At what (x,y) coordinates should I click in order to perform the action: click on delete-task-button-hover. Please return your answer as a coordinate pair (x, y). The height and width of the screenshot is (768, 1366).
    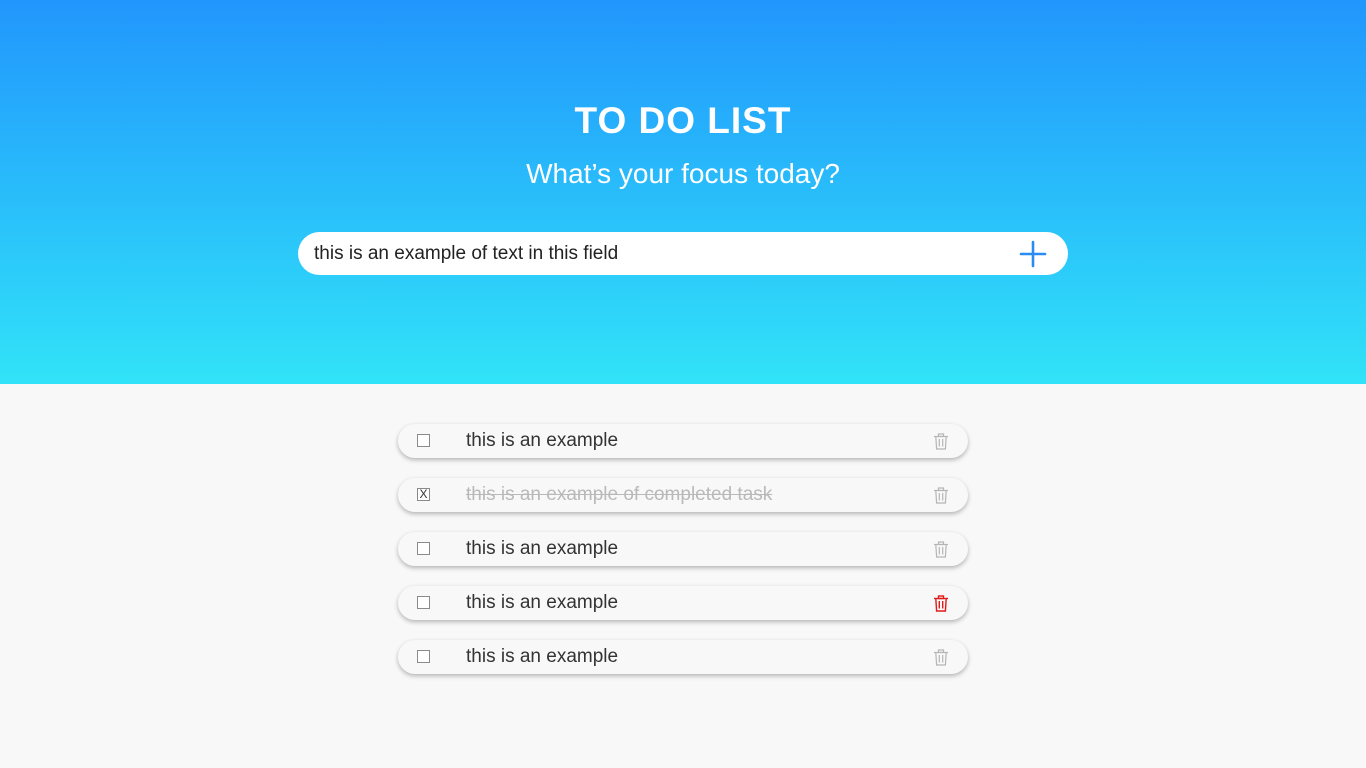
    Looking at the image, I should click on (941, 603).